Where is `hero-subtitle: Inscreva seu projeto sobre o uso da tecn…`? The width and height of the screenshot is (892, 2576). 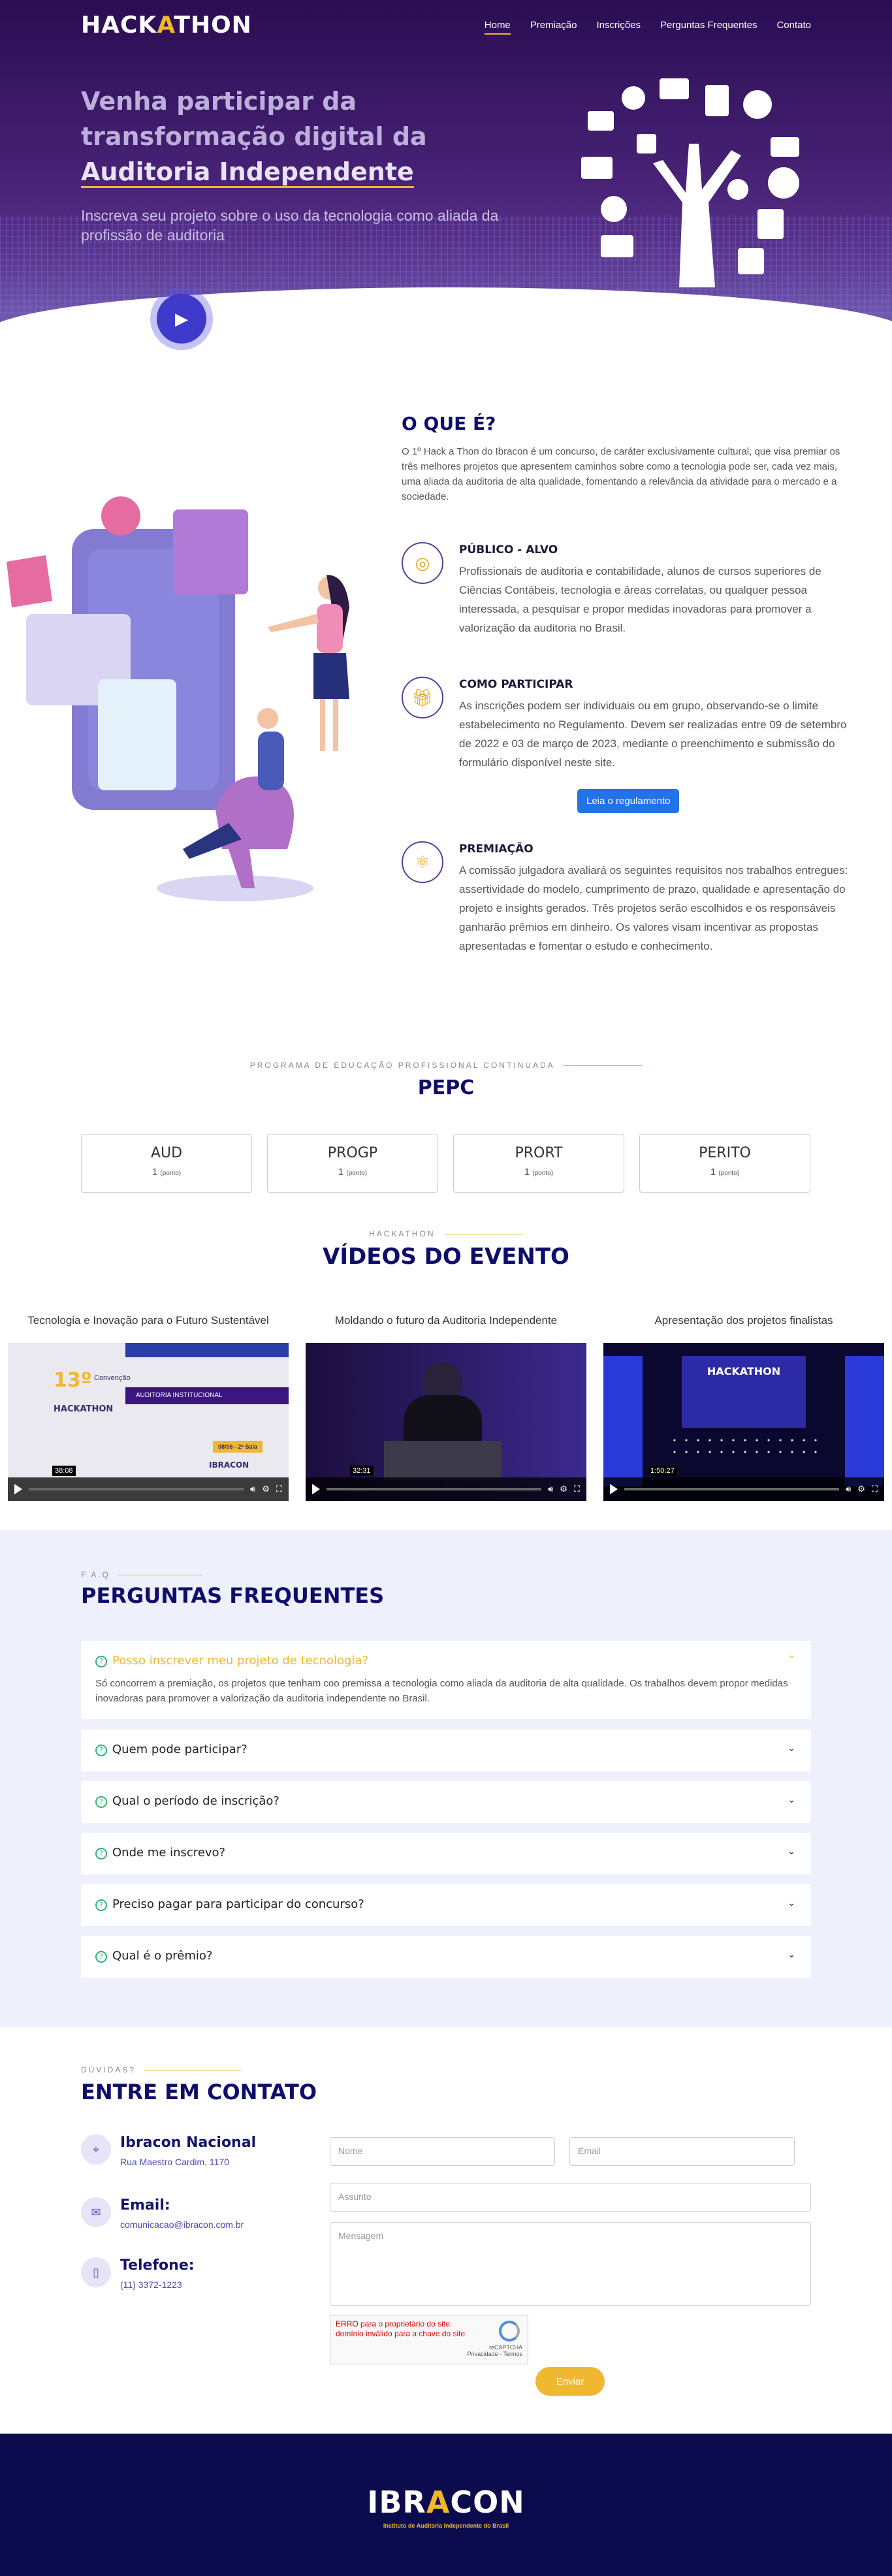 hero-subtitle: Inscreva seu projeto sobre o uso da tecn… is located at coordinates (290, 225).